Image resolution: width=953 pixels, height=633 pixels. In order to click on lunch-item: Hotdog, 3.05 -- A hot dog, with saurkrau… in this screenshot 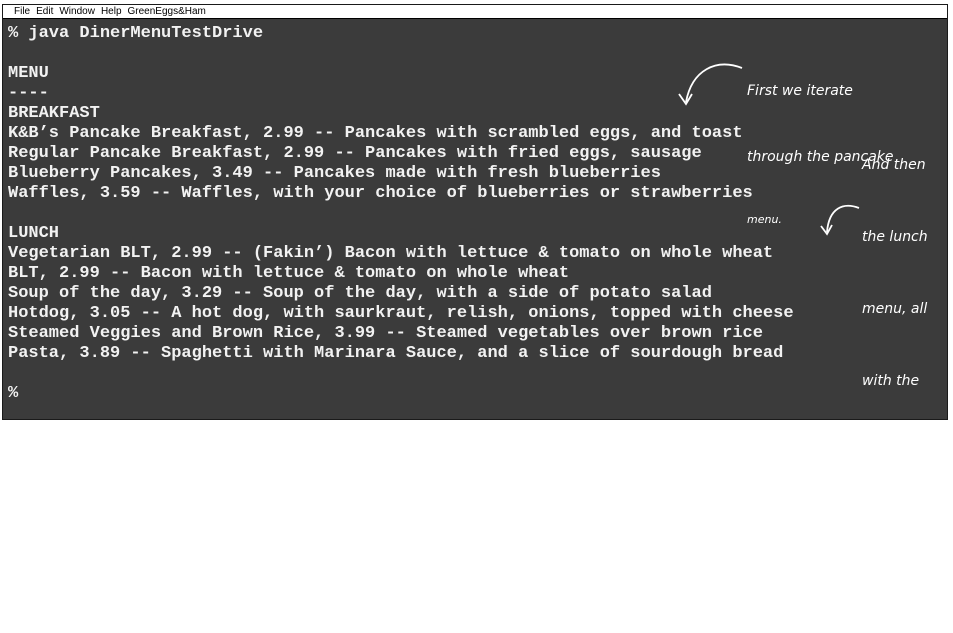, I will do `click(401, 313)`.